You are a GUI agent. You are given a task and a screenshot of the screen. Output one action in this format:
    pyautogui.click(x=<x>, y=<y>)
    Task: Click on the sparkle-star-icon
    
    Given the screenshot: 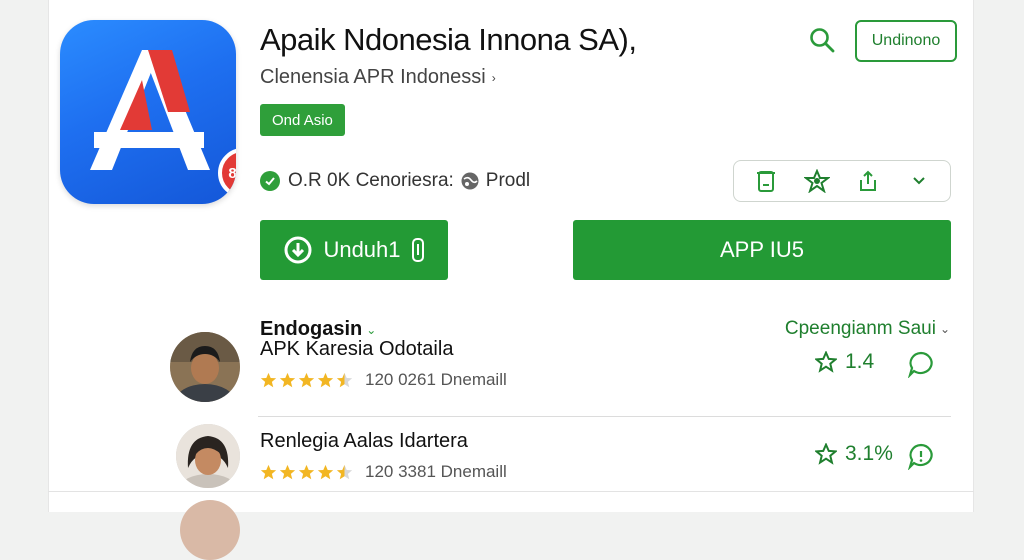 What is the action you would take?
    pyautogui.click(x=816, y=181)
    